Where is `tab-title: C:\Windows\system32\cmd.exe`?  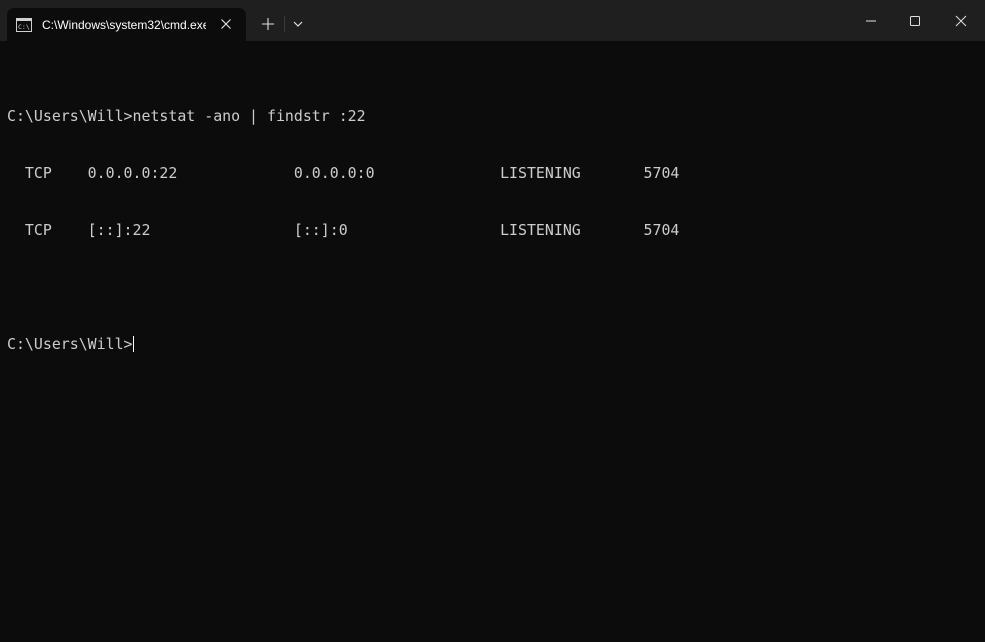
tab-title: C:\Windows\system32\cmd.exe is located at coordinates (124, 24).